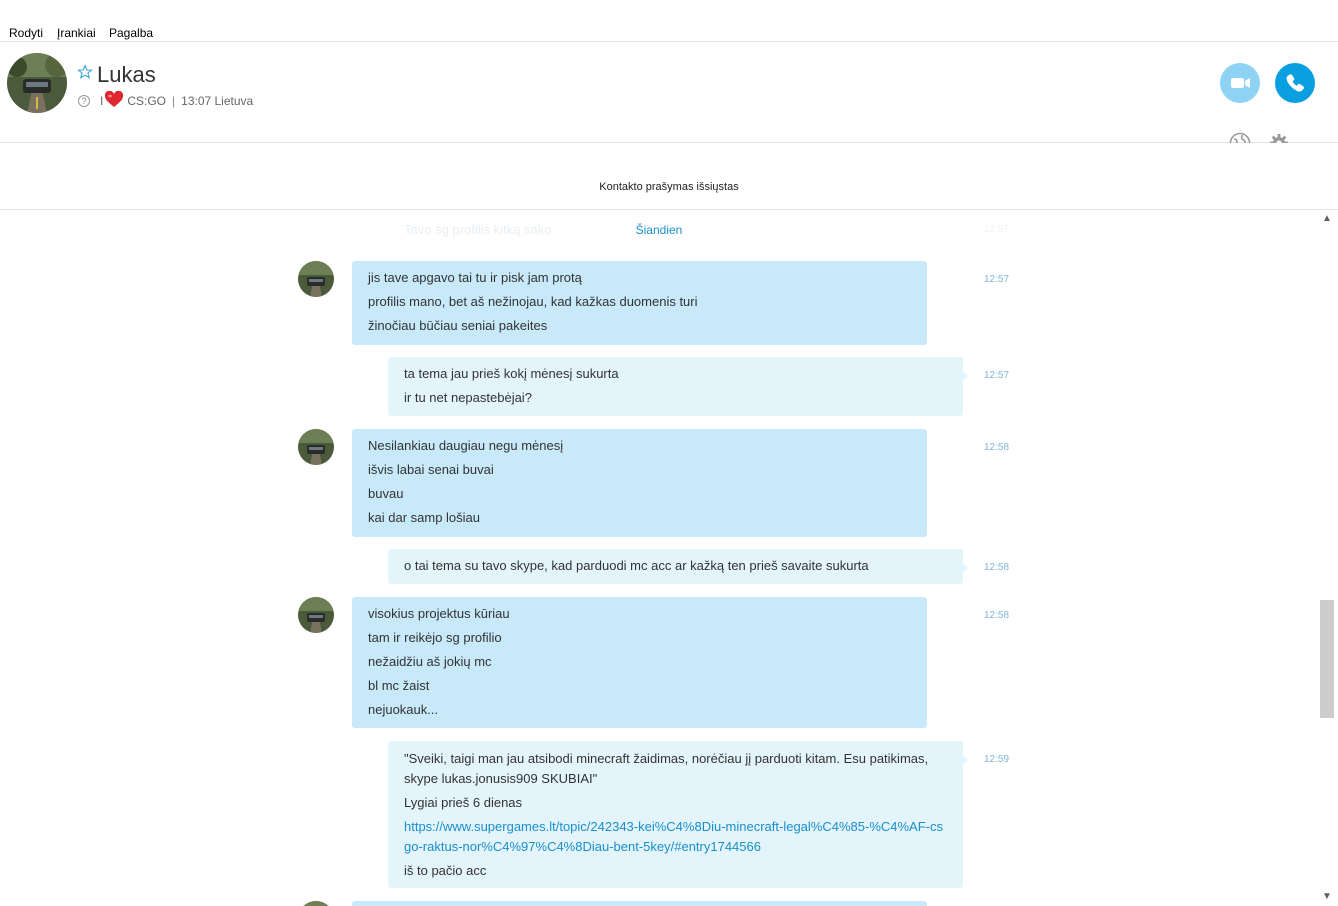 This screenshot has width=1338, height=906. What do you see at coordinates (399, 685) in the screenshot?
I see `message-line: bl mc žaist` at bounding box center [399, 685].